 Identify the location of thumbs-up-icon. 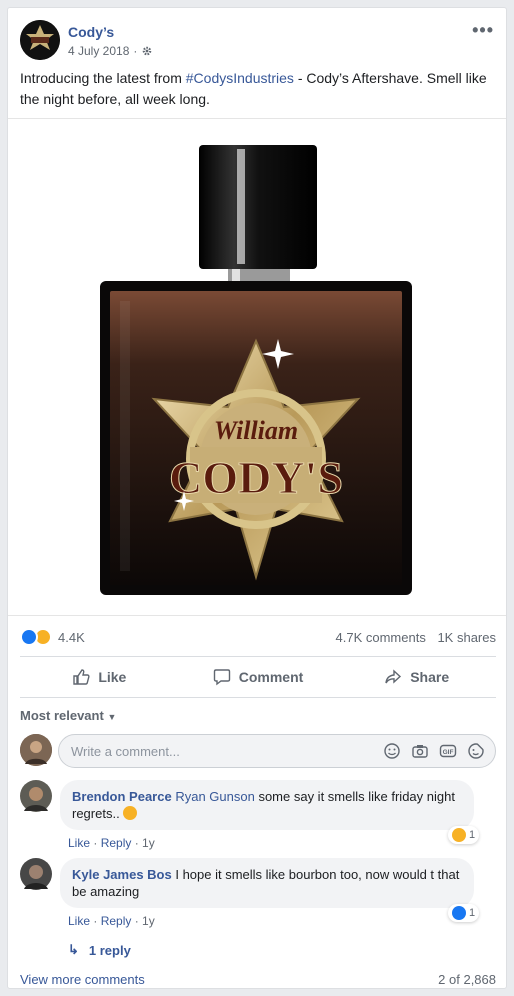
(81, 677).